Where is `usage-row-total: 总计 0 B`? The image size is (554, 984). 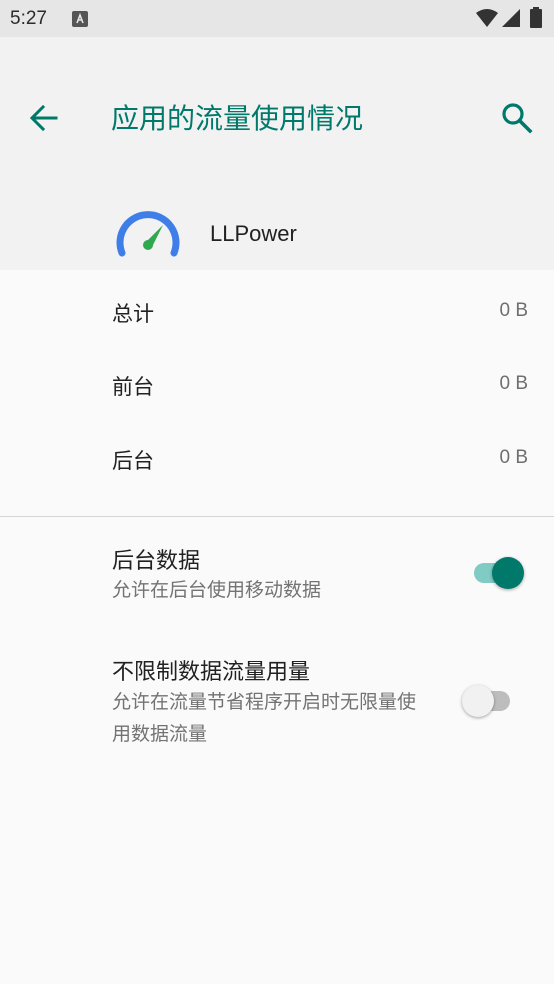 usage-row-total: 总计 0 B is located at coordinates (277, 313).